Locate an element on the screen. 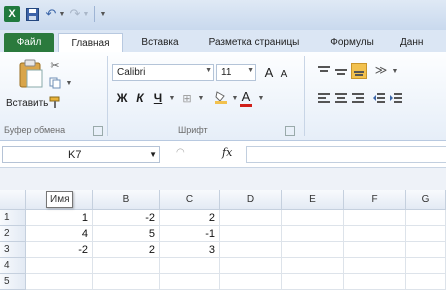 This screenshot has height=304, width=446. orientation-dropdown-icon: ▼ is located at coordinates (395, 71).